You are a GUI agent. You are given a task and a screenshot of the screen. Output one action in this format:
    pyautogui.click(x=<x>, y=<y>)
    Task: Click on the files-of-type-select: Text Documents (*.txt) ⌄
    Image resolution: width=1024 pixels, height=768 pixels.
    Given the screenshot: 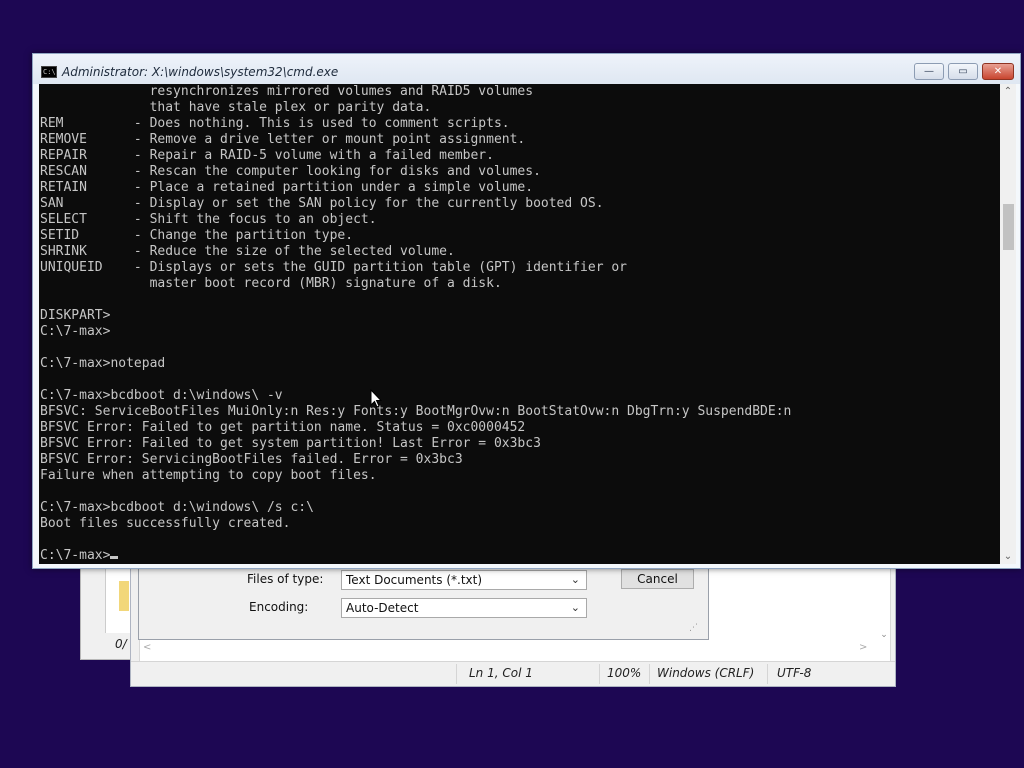 What is the action you would take?
    pyautogui.click(x=464, y=580)
    